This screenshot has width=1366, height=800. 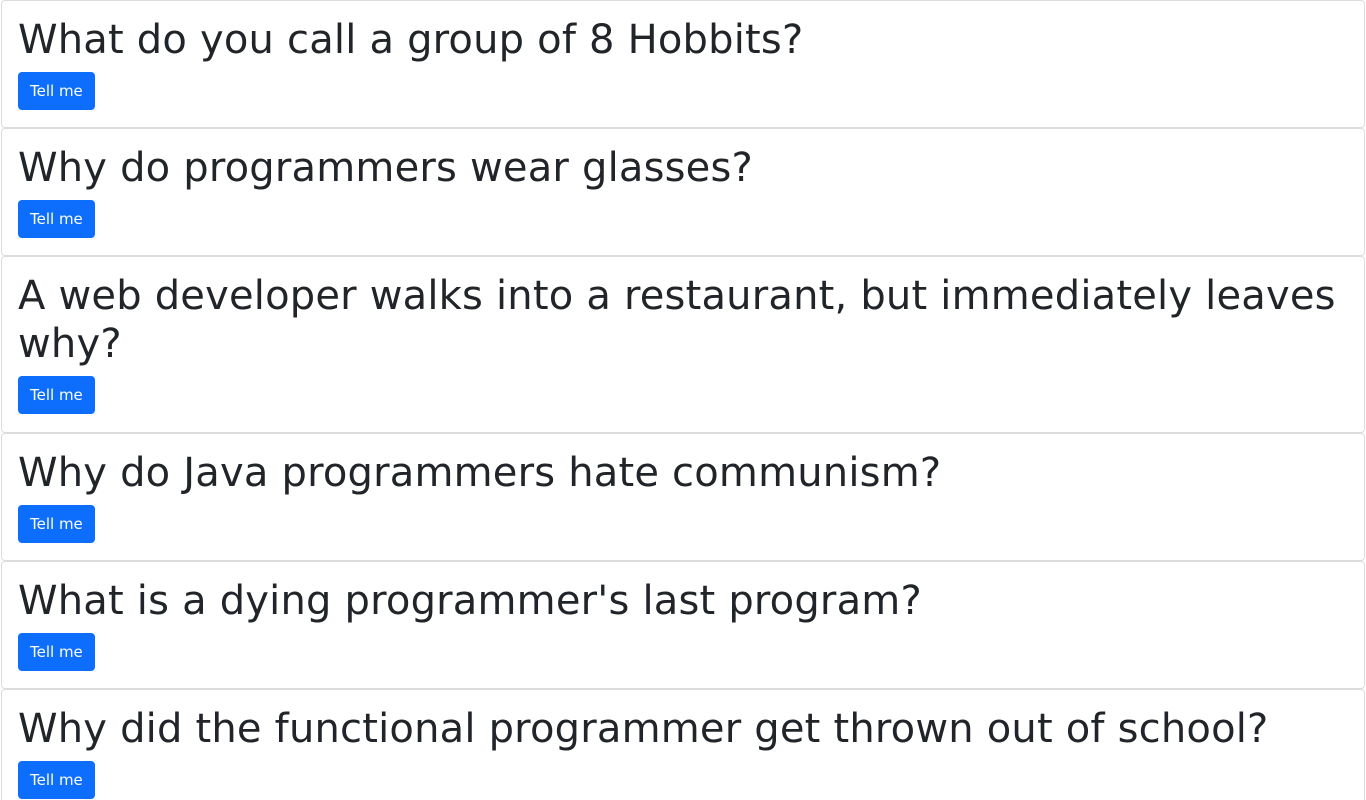 I want to click on joke-question: Why do programmers wear glasses?, so click(x=385, y=168).